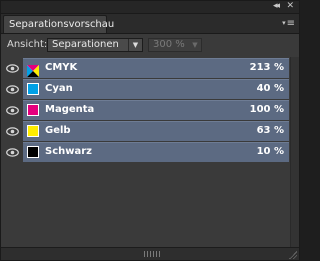 The height and width of the screenshot is (261, 320). I want to click on separation-row-body: Gelb 63 %, so click(156, 131).